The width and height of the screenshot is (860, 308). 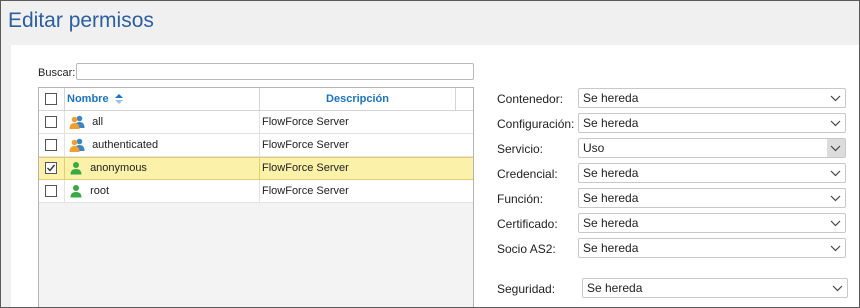 I want to click on label-servicio: Servicio:, so click(x=520, y=149).